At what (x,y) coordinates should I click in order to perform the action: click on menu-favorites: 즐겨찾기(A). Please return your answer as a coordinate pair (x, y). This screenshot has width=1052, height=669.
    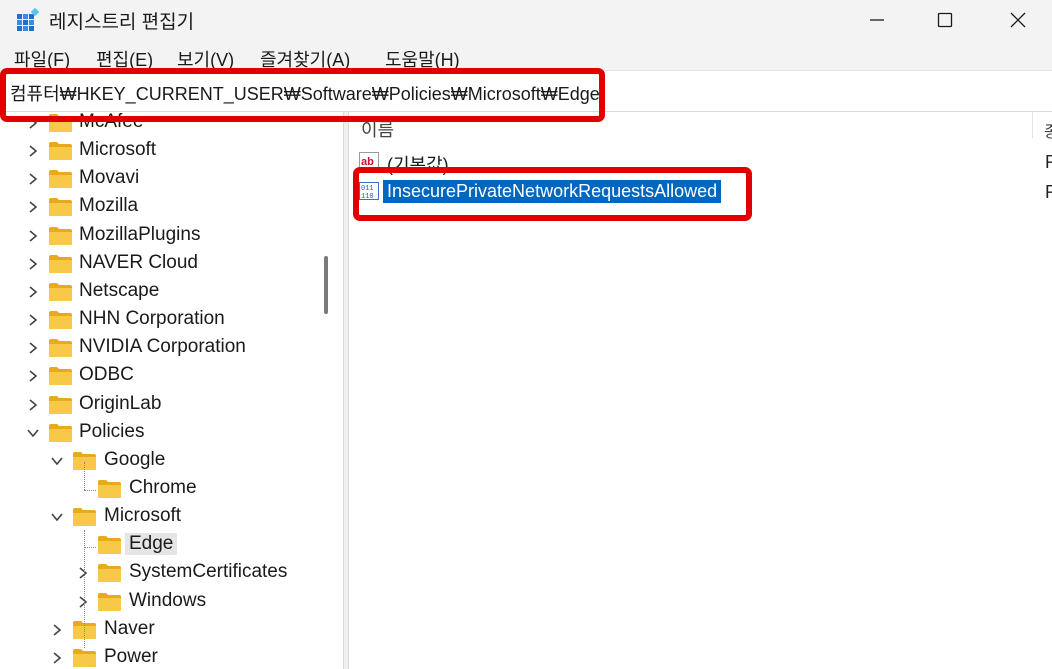
    Looking at the image, I should click on (305, 59).